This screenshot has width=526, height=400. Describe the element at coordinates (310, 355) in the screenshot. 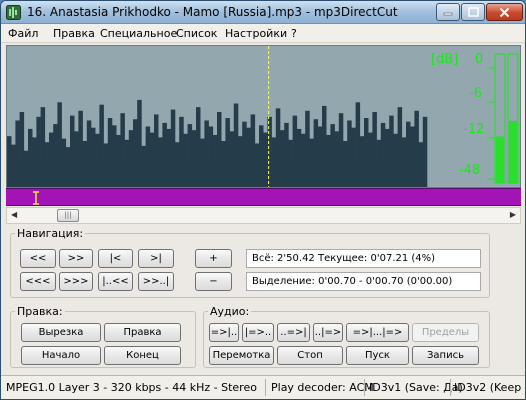

I see `stop-button: Стоп` at that location.